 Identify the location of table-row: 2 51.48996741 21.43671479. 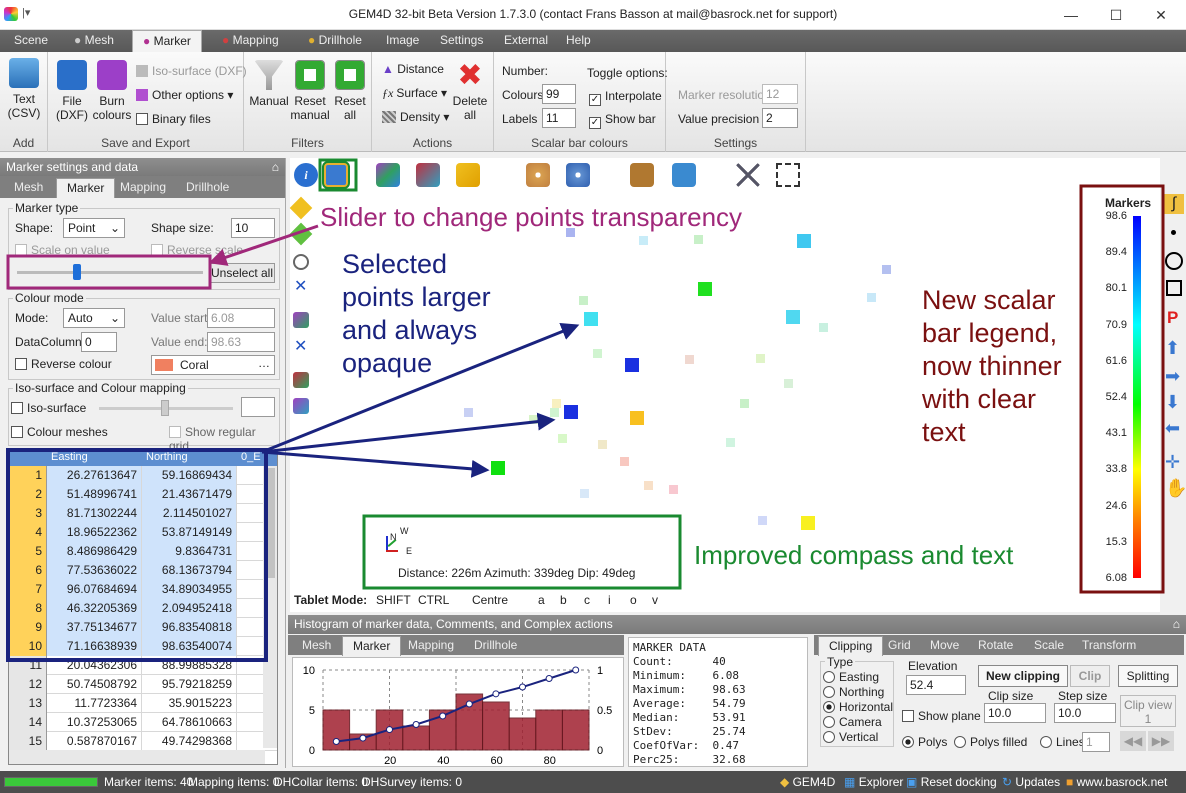
(143, 494).